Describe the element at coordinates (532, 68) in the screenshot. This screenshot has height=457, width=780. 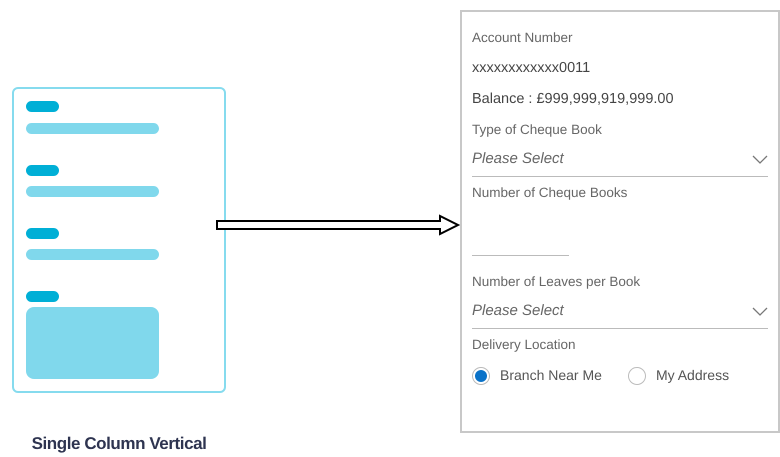
I see `field-value: xxxxxxxxxxxx0011` at that location.